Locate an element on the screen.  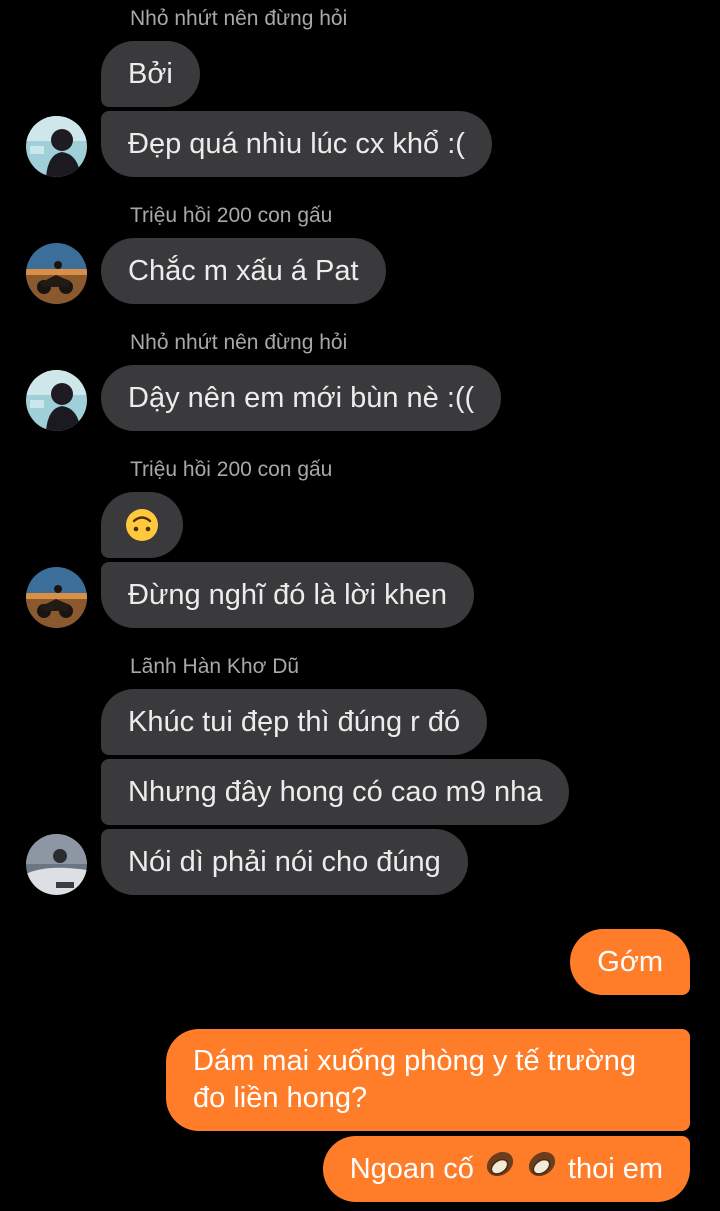
message-text: đo liền hong? is located at coordinates (280, 1098).